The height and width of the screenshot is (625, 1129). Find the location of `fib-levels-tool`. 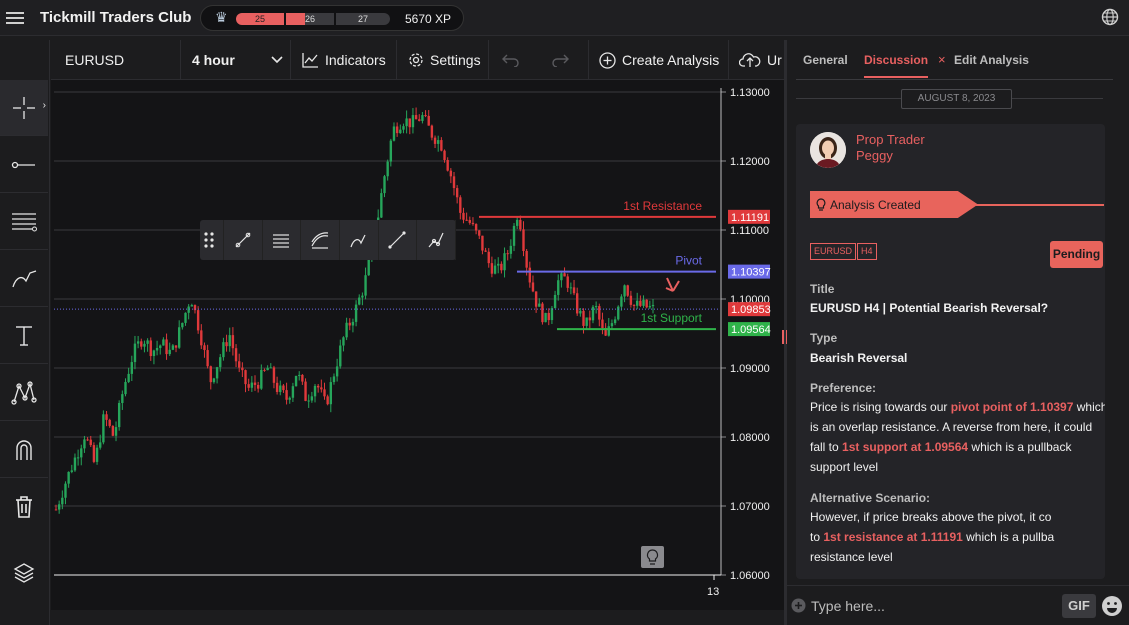

fib-levels-tool is located at coordinates (24, 222).